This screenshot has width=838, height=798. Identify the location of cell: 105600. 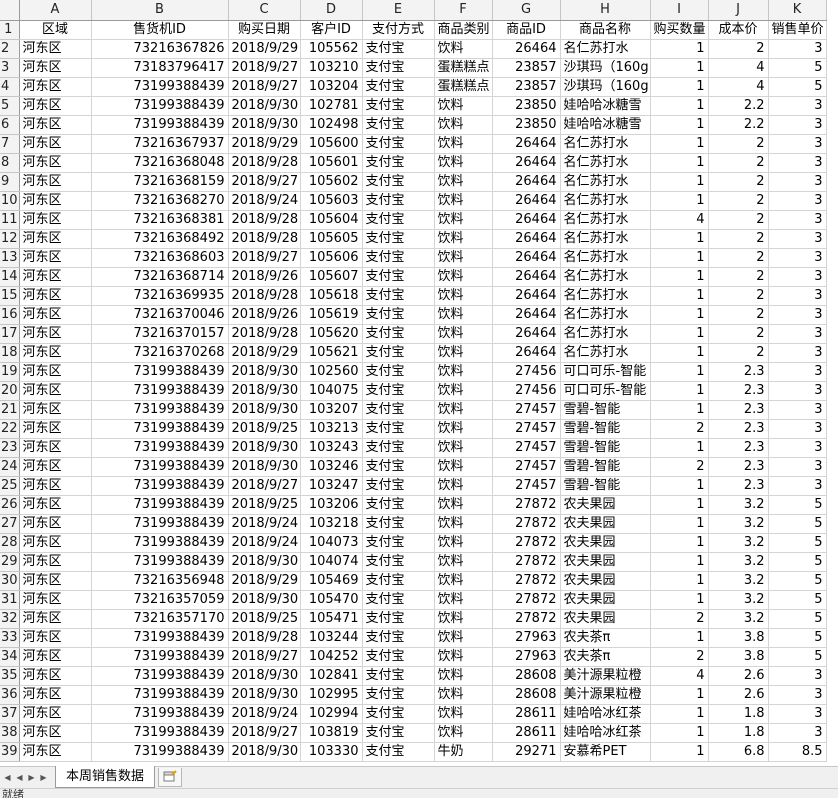
(331, 144).